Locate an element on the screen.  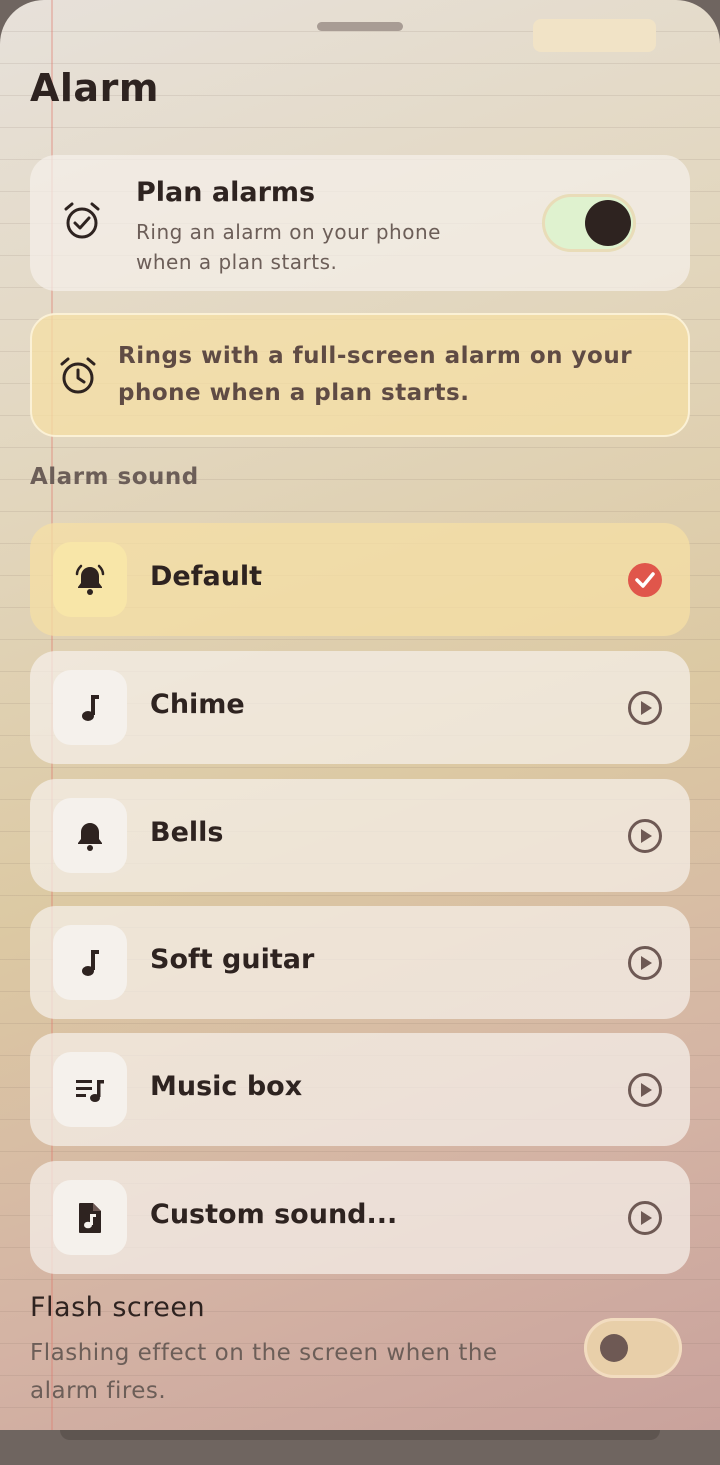
page-title: Alarm is located at coordinates (94, 88).